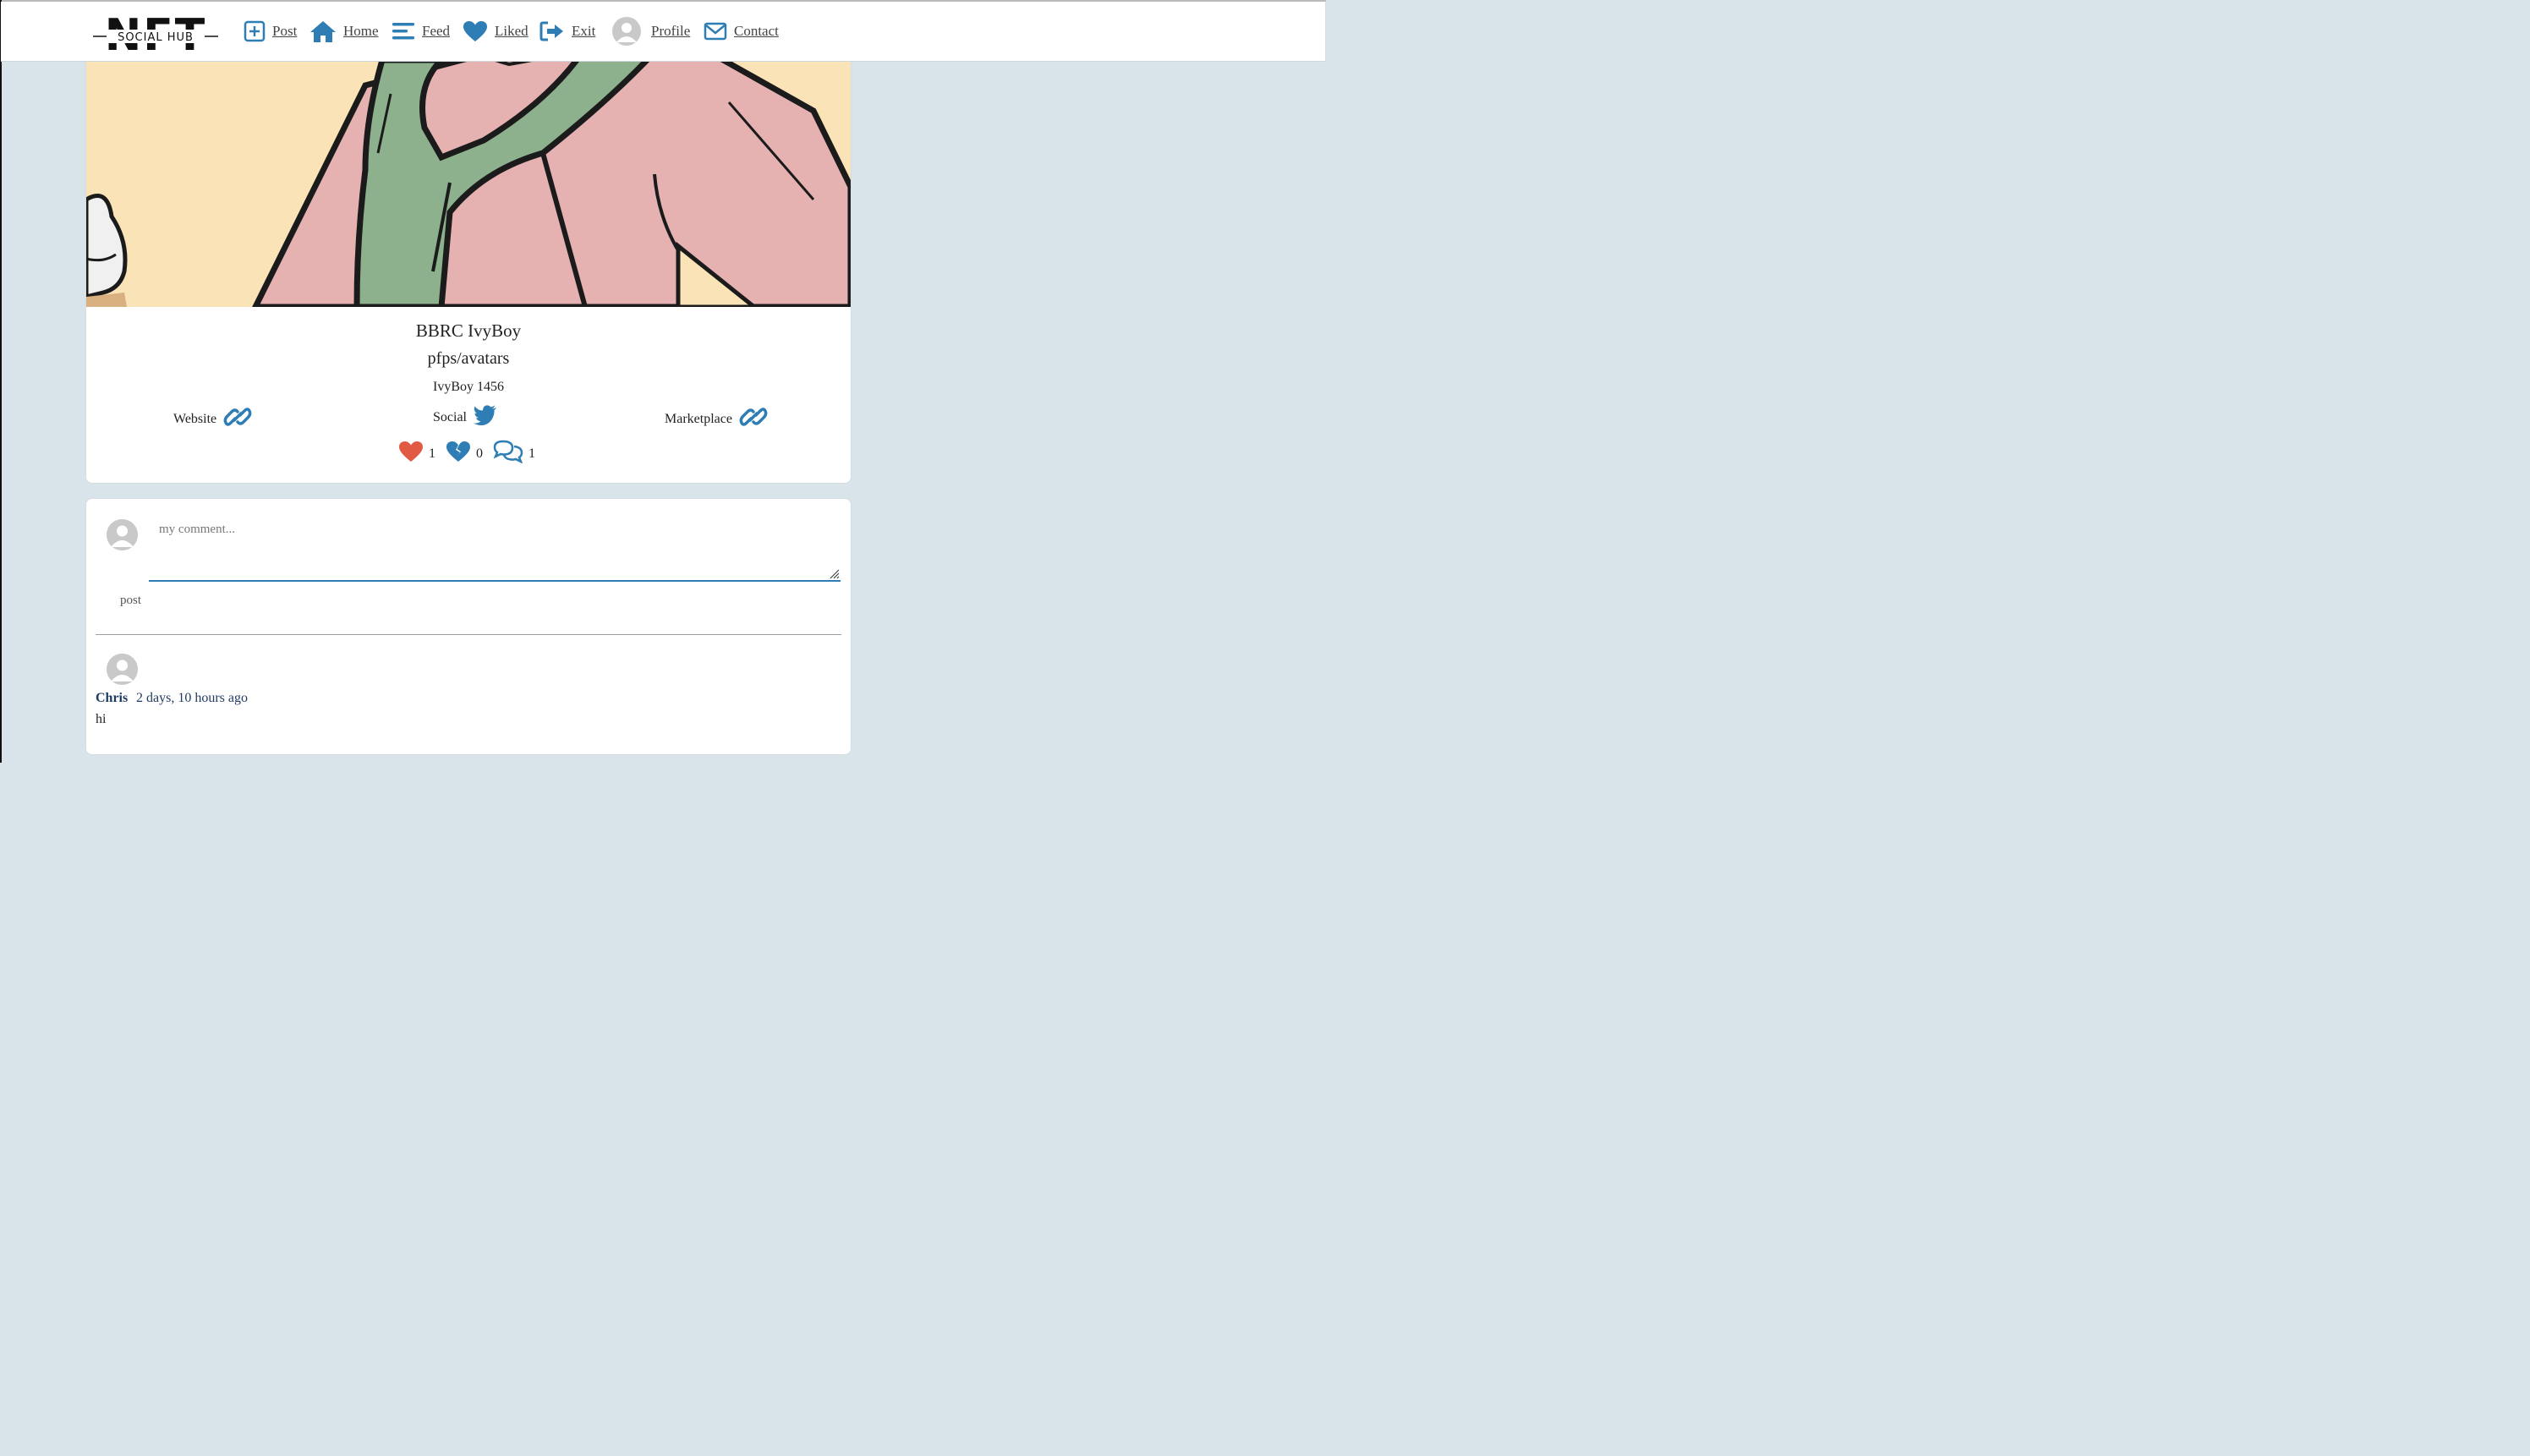 This screenshot has width=2530, height=1456. What do you see at coordinates (715, 31) in the screenshot?
I see `envelope-icon` at bounding box center [715, 31].